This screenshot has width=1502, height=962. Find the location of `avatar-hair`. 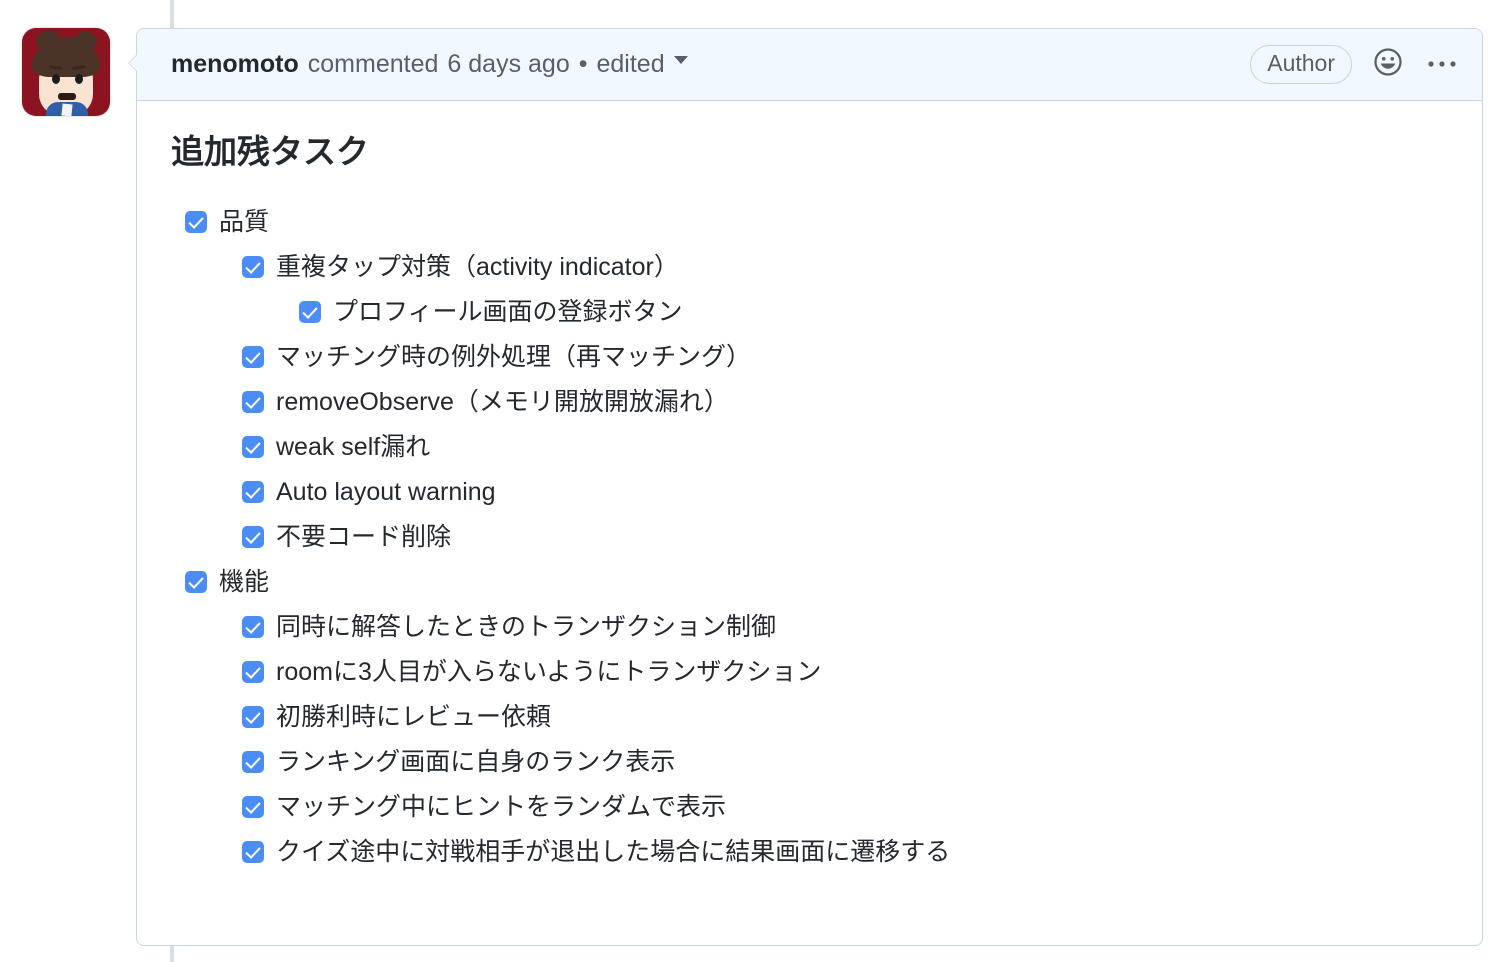

avatar-hair is located at coordinates (66, 57).